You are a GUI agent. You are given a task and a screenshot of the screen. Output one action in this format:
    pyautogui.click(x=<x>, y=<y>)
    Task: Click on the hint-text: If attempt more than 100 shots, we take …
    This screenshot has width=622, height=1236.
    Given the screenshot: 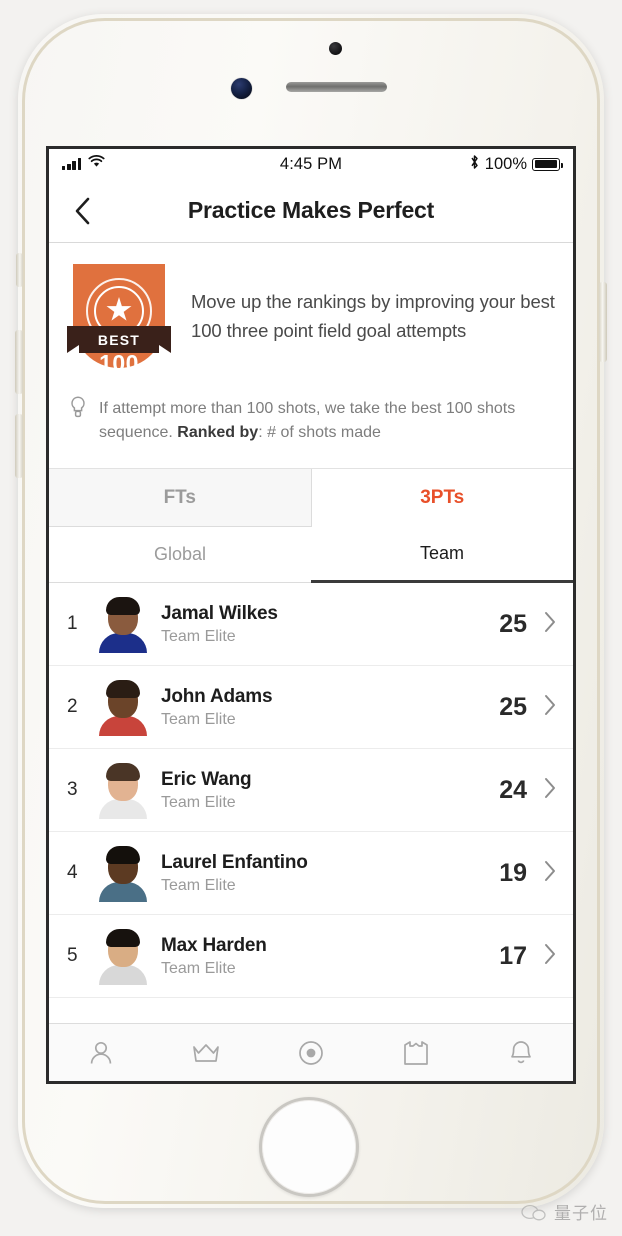 What is the action you would take?
    pyautogui.click(x=328, y=431)
    